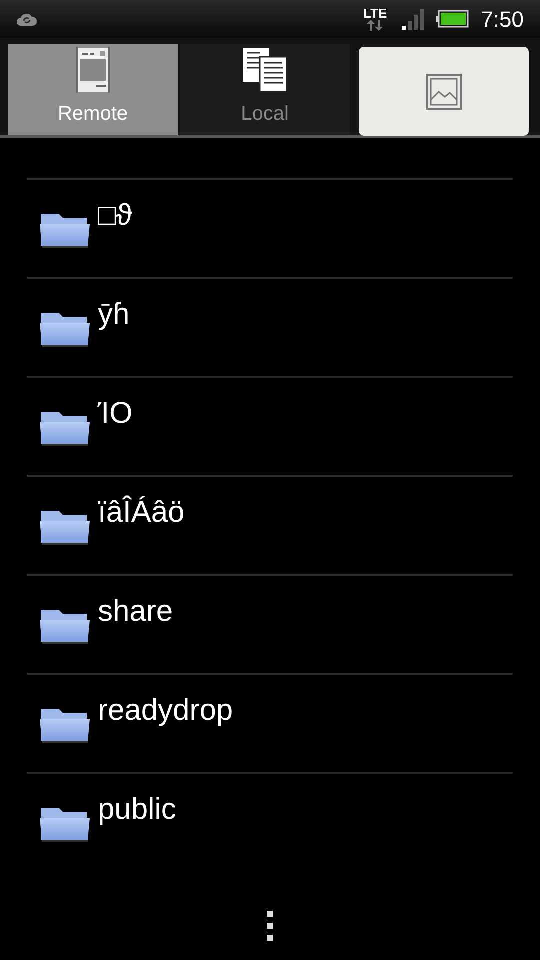 Image resolution: width=540 pixels, height=960 pixels. I want to click on folder-name: ïâÎÁâö, so click(141, 513).